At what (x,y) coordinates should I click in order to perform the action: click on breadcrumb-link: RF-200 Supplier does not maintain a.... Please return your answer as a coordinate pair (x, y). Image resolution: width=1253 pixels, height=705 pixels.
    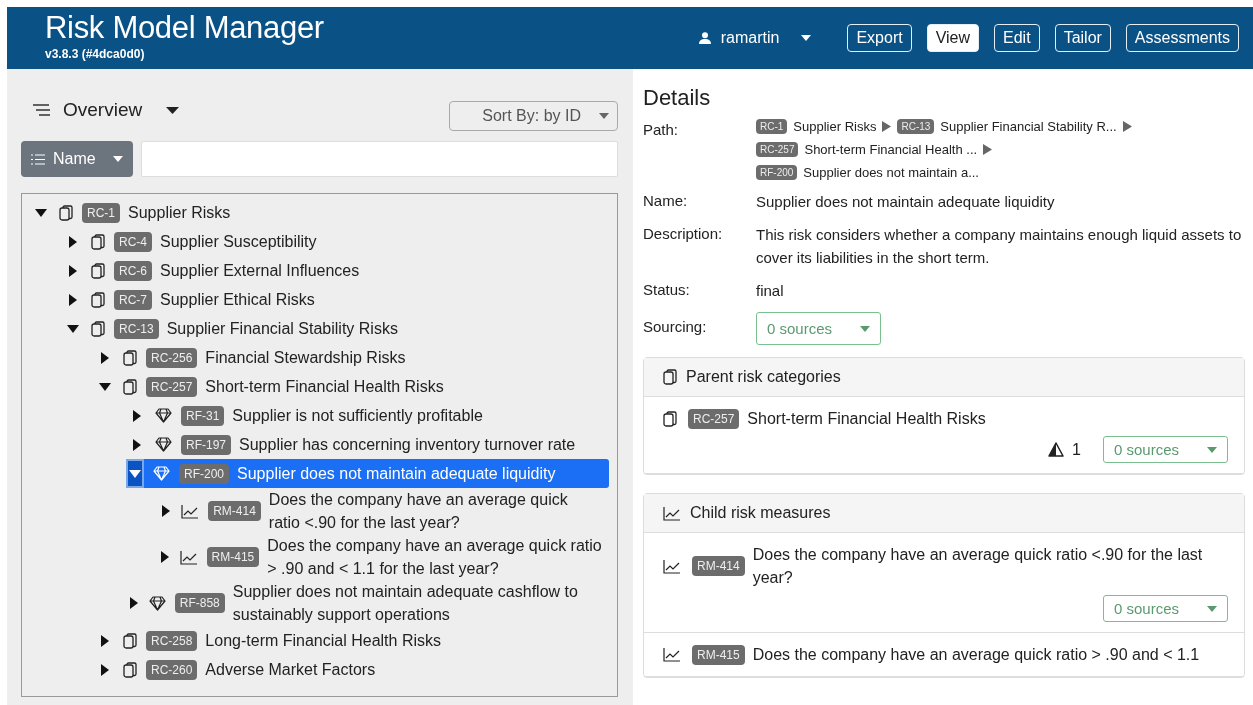
    Looking at the image, I should click on (867, 172).